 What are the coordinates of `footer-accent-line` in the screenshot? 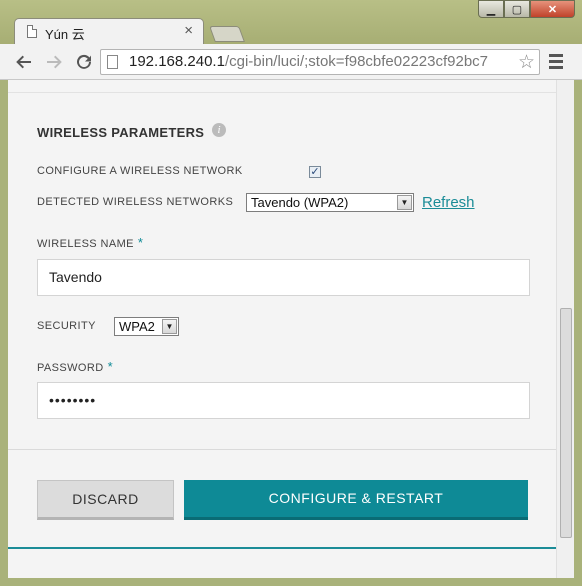 It's located at (282, 548).